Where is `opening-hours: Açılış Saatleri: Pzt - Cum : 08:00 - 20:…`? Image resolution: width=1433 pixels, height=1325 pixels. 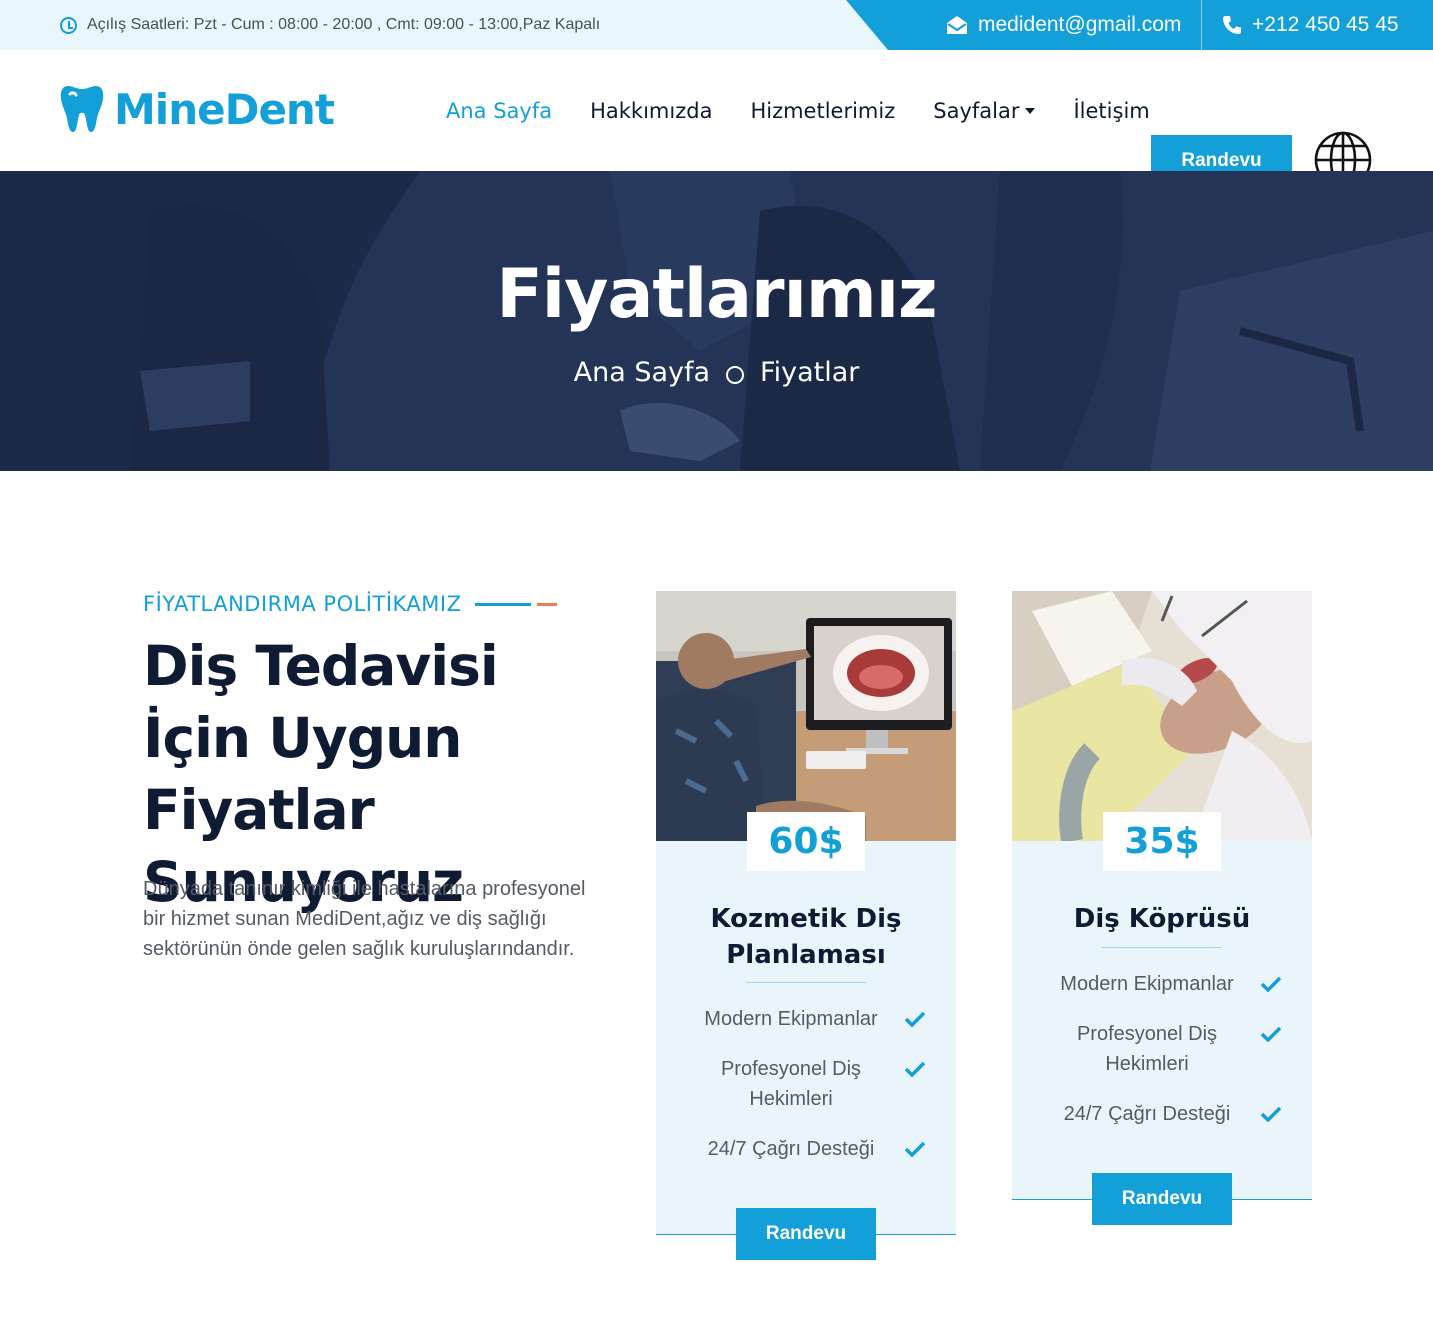
opening-hours: Açılış Saatleri: Pzt - Cum : 08:00 - 20:… is located at coordinates (330, 25).